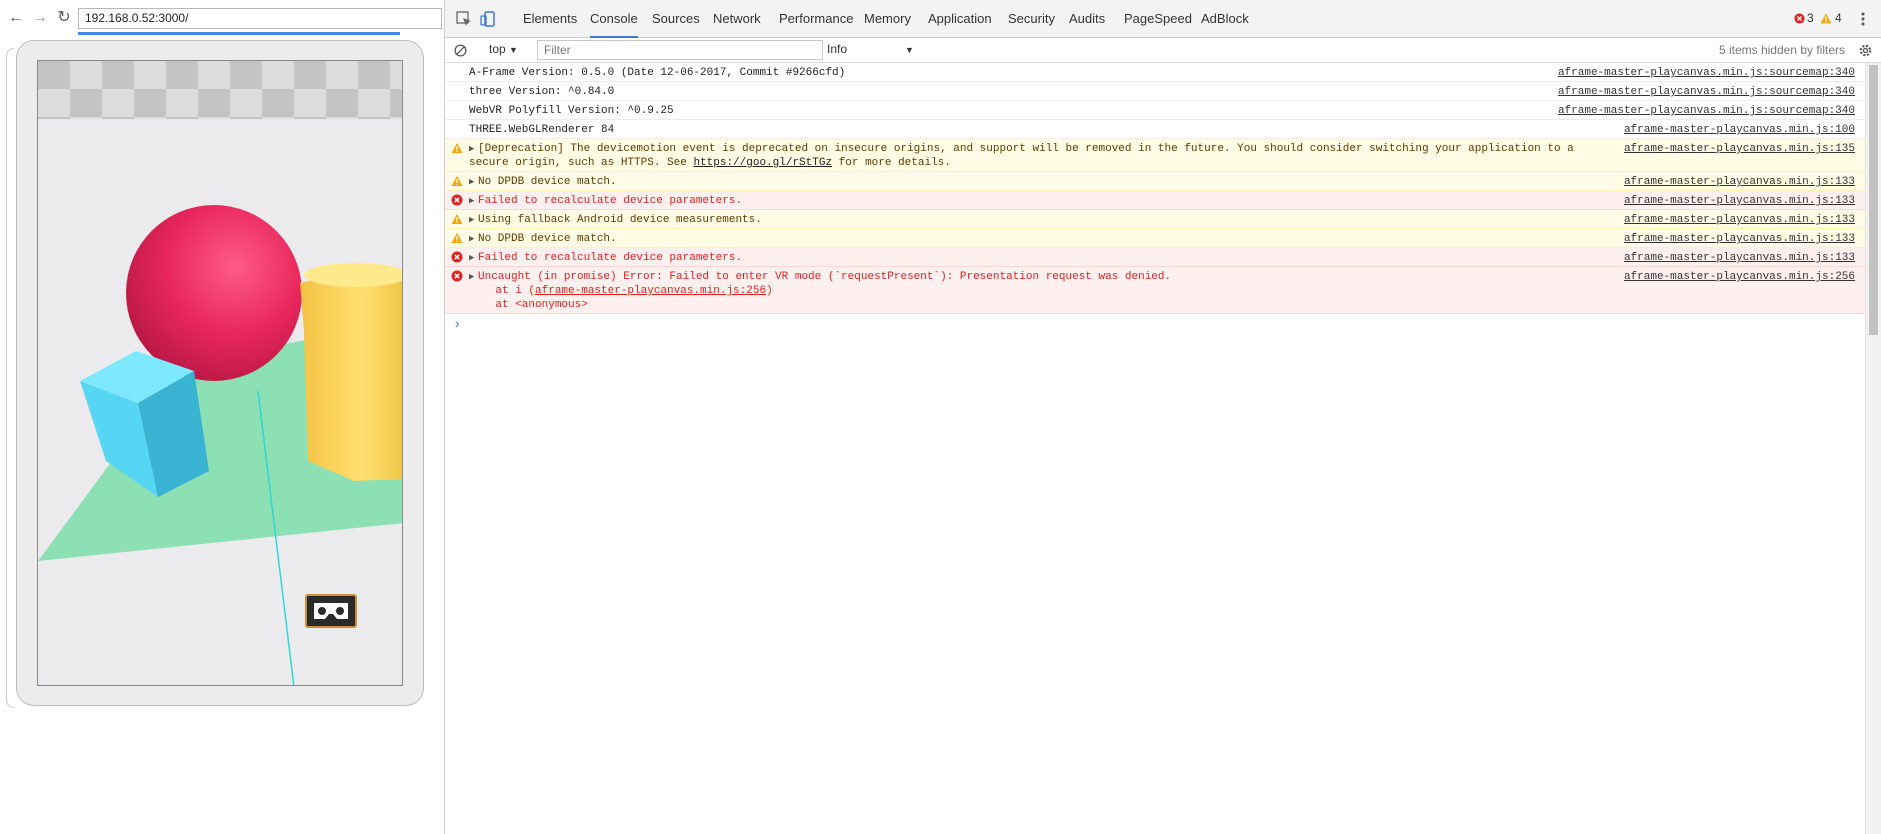 This screenshot has width=1881, height=834. I want to click on message-source-link: aframe-master-playcanvas.min.js:135, so click(1739, 149).